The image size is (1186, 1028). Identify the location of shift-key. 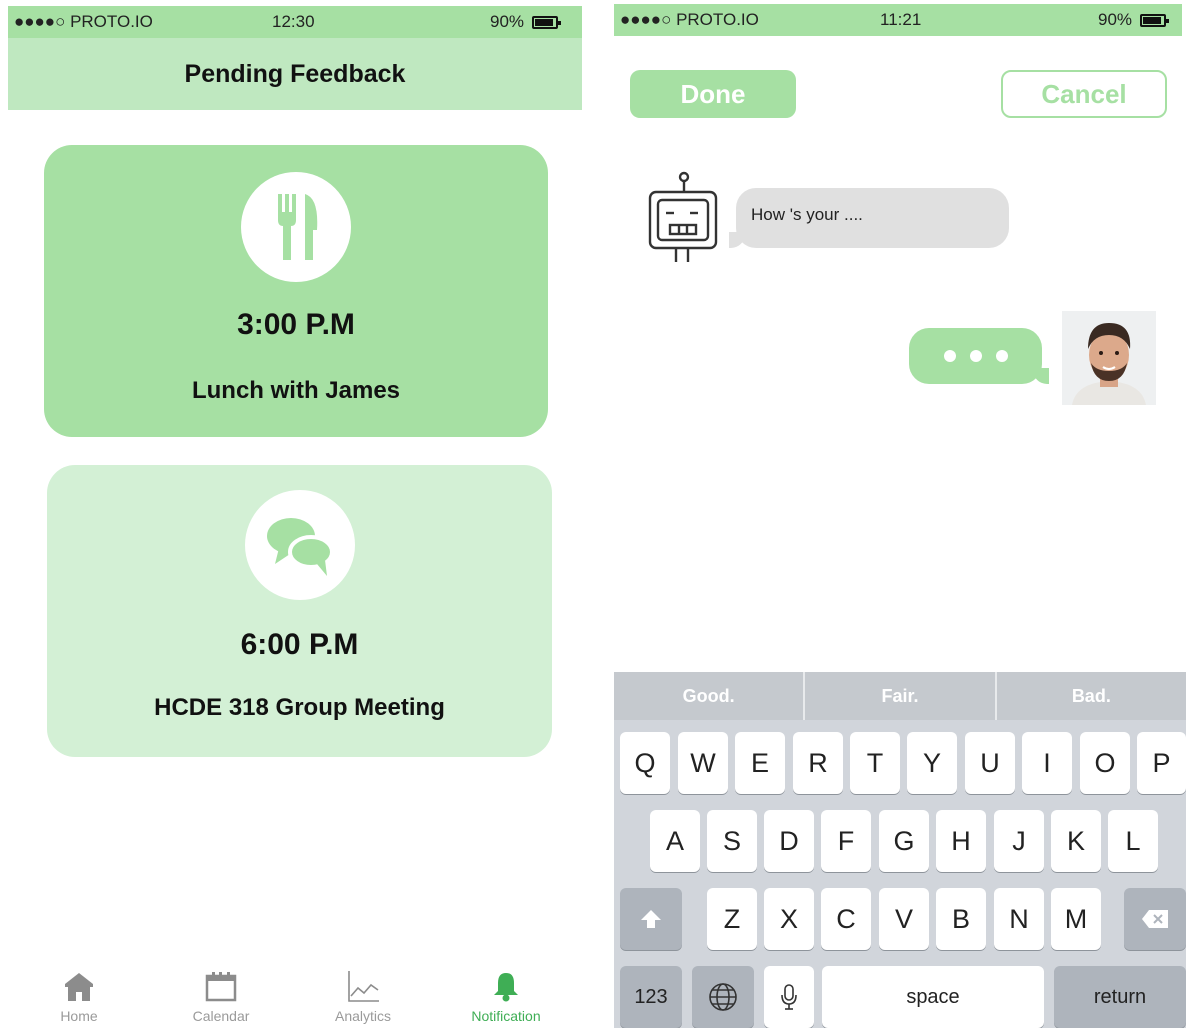
(651, 919).